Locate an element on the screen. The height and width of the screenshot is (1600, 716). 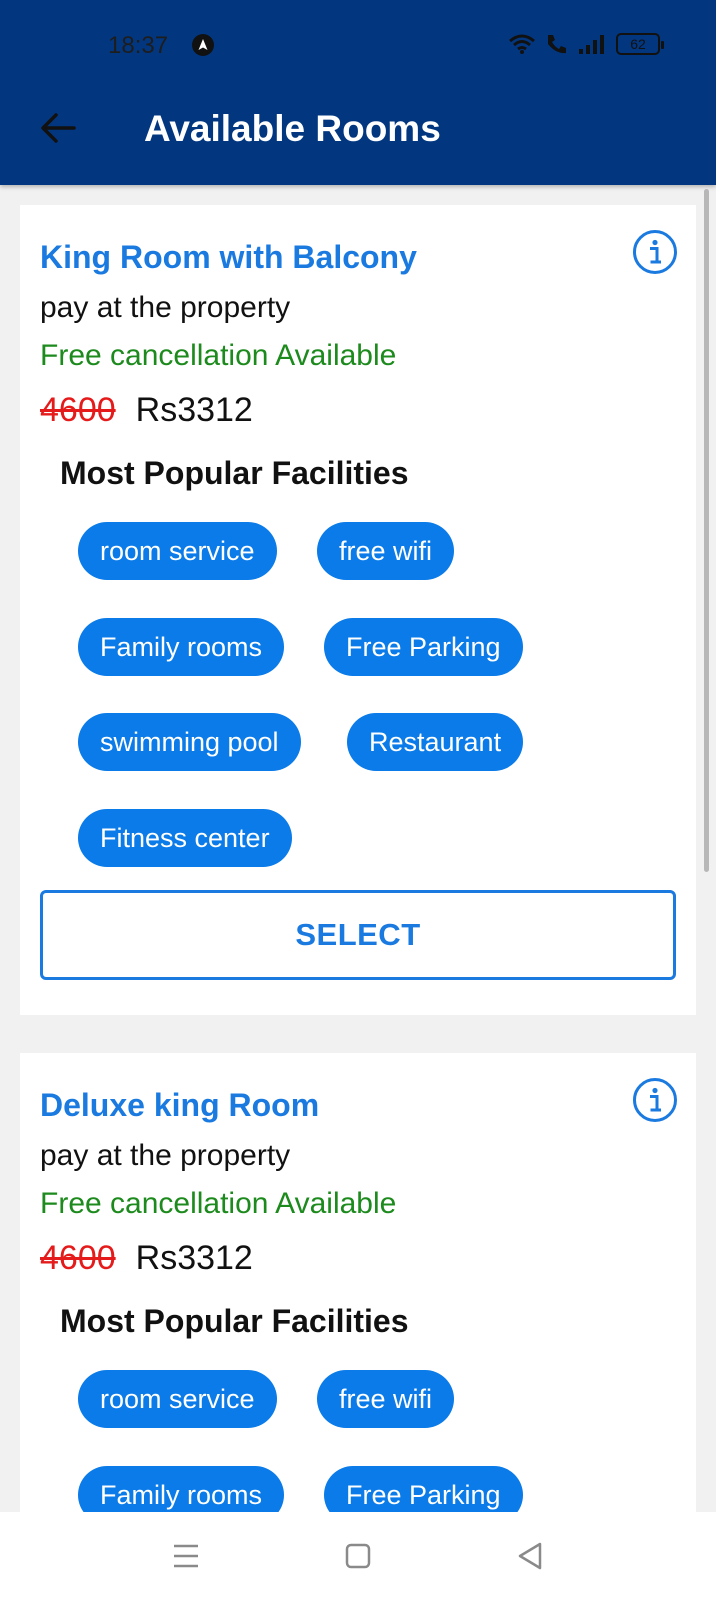
recent-apps-button is located at coordinates (186, 1556).